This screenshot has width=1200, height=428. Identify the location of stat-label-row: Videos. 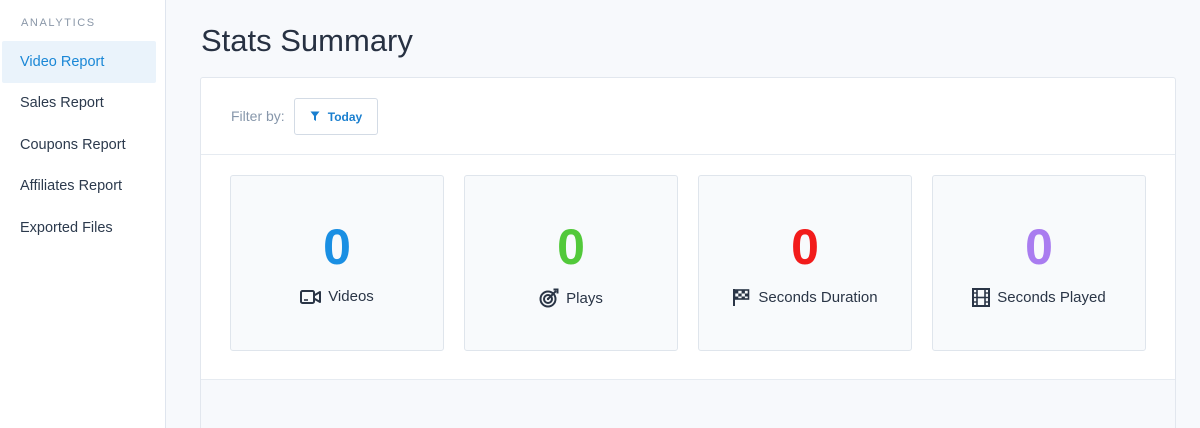
(337, 296).